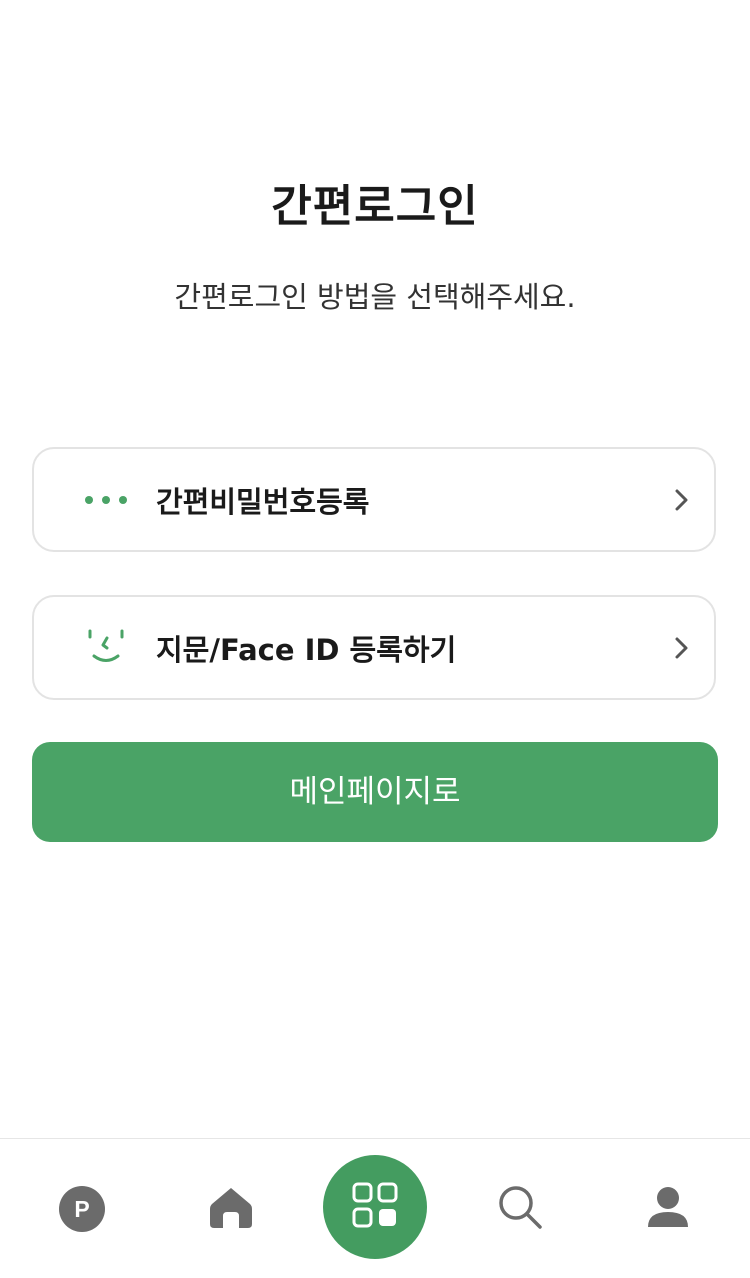  I want to click on tab-all-menu, so click(375, 1207).